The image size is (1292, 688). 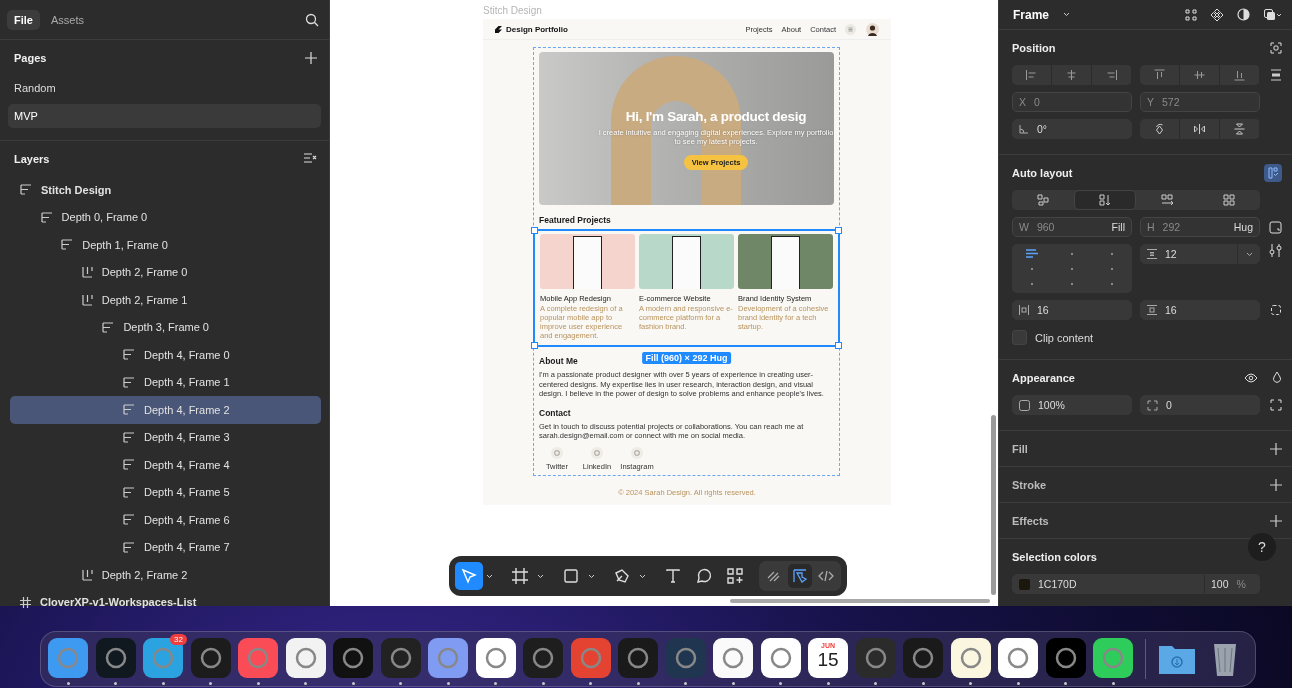 I want to click on layer-item: Depth 4, Frame 5, so click(x=165, y=492).